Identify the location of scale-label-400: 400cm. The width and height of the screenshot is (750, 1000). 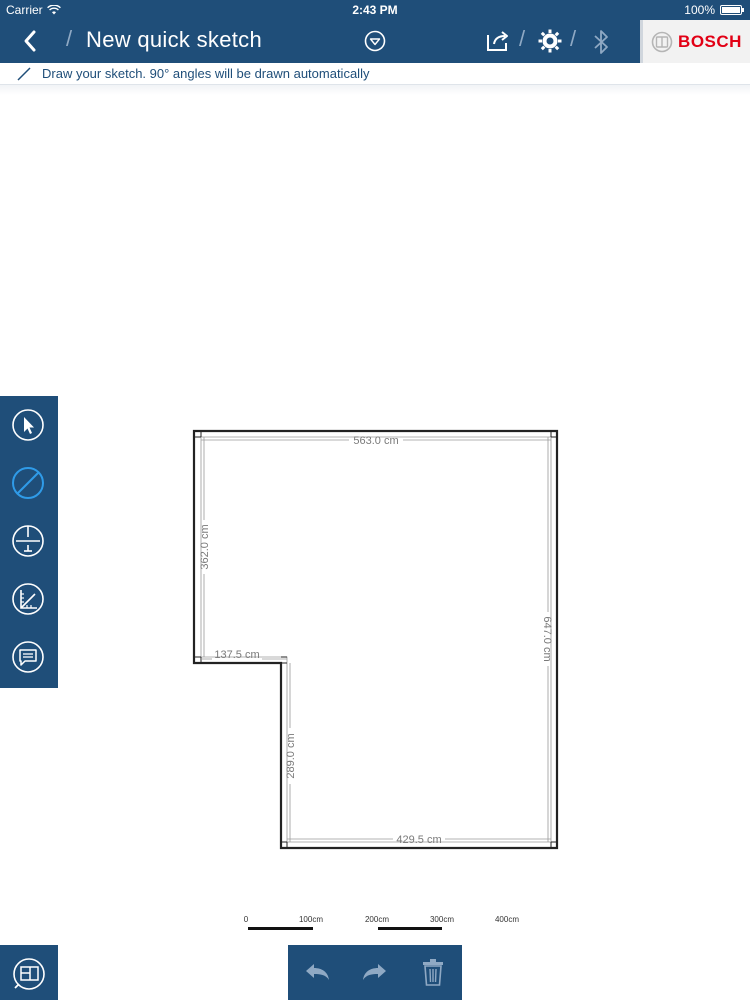
(507, 919).